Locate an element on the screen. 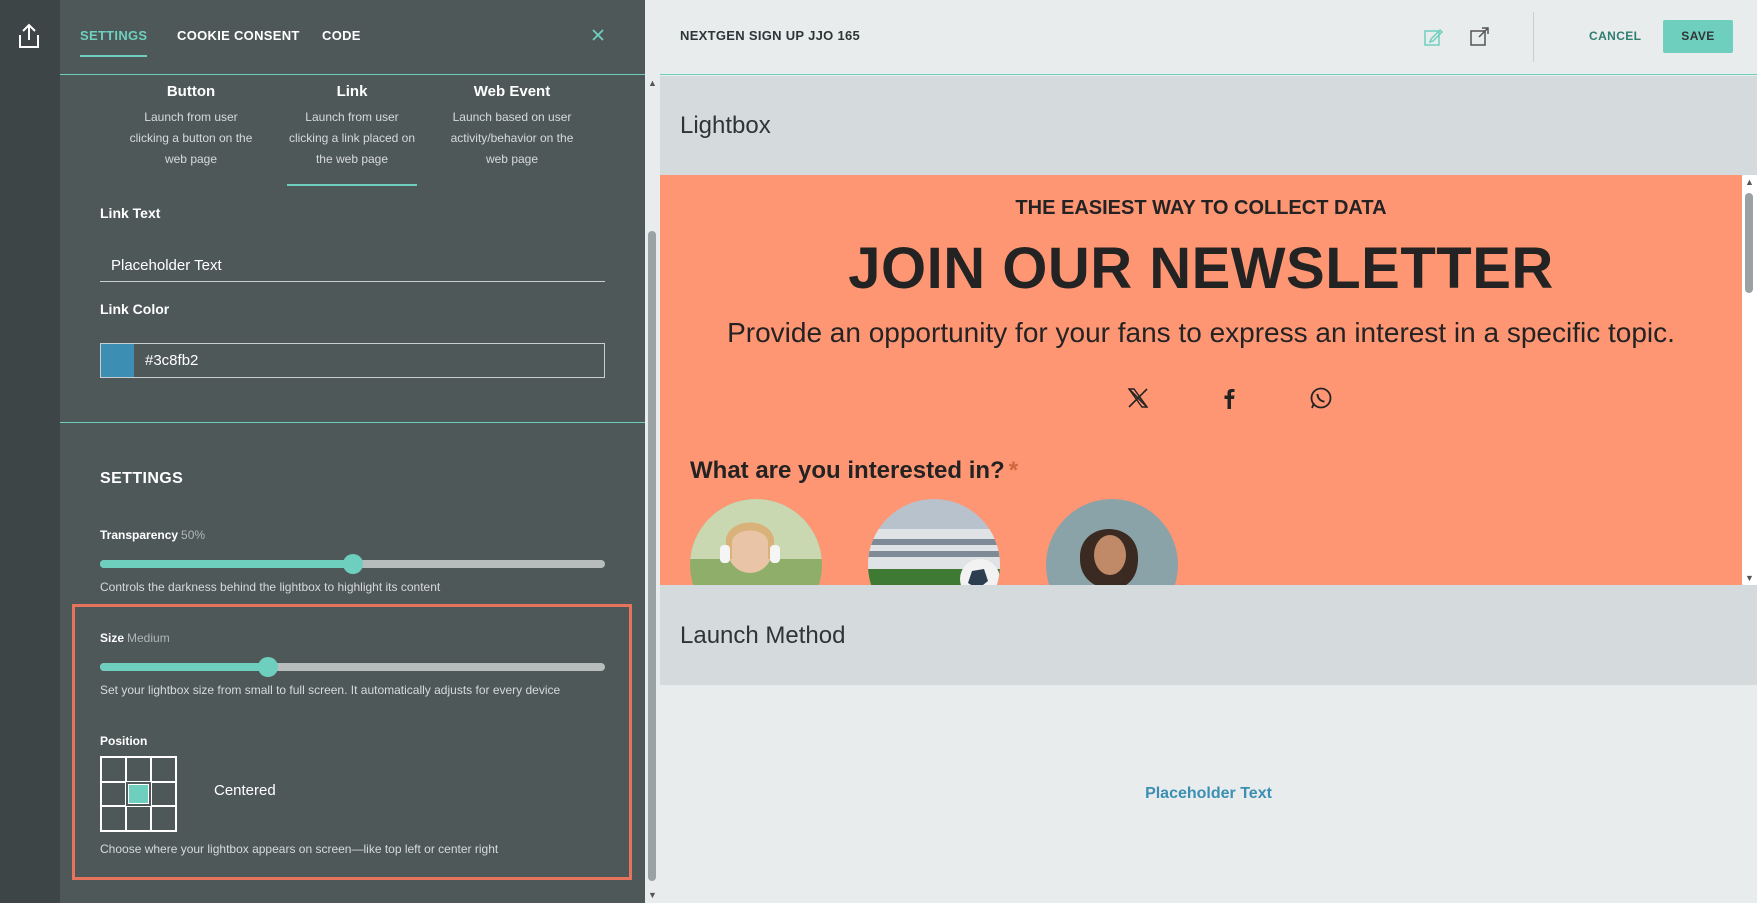 Image resolution: width=1757 pixels, height=903 pixels. transparency-label: Transparency 50% is located at coordinates (152, 535).